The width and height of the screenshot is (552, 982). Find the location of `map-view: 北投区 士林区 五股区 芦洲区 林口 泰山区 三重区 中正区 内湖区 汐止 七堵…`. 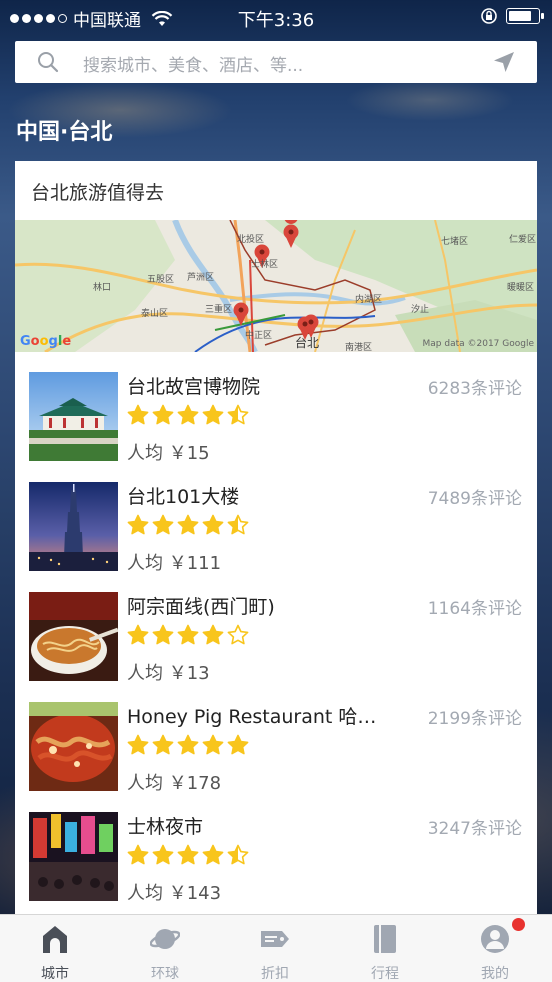

map-view: 北投区 士林区 五股区 芦洲区 林口 泰山区 三重区 中正区 内湖区 汐止 七堵… is located at coordinates (276, 286).